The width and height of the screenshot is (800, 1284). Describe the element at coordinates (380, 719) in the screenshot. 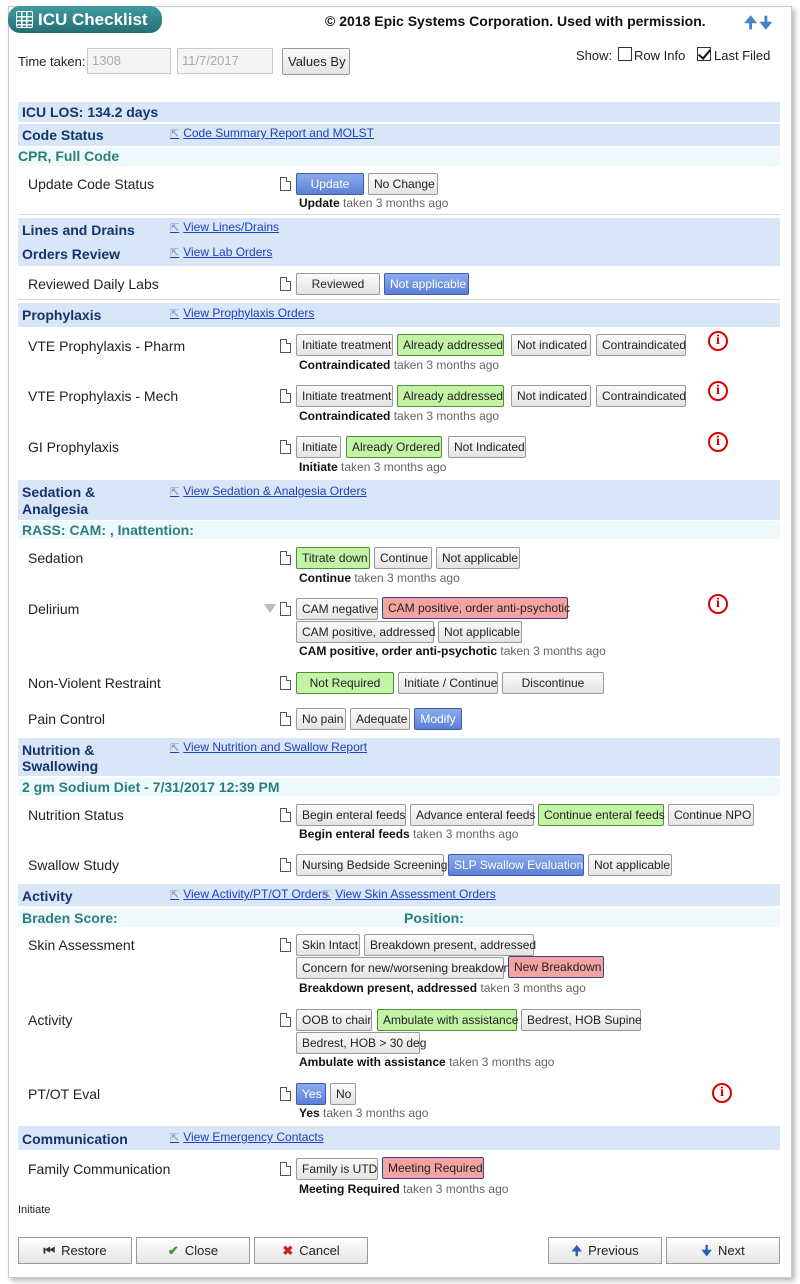

I see `adequate-button: Adequate` at that location.